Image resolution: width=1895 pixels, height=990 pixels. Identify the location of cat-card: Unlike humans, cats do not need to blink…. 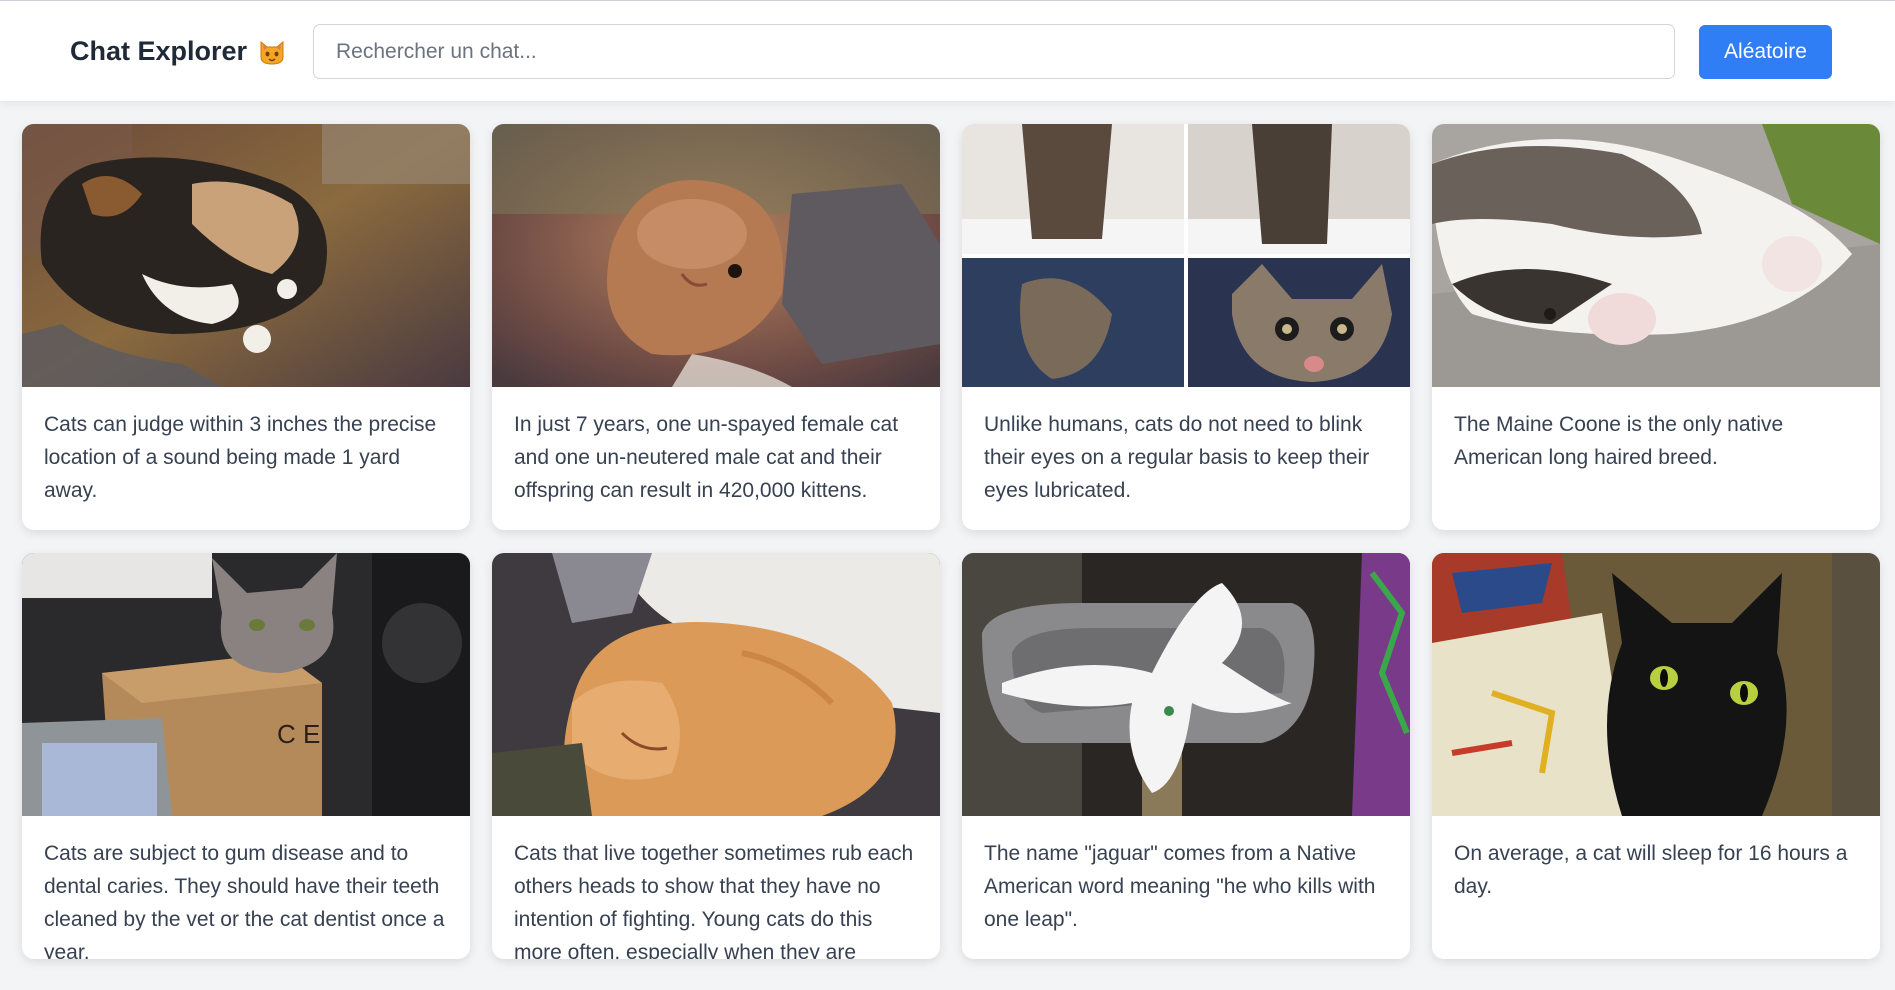
(1186, 327).